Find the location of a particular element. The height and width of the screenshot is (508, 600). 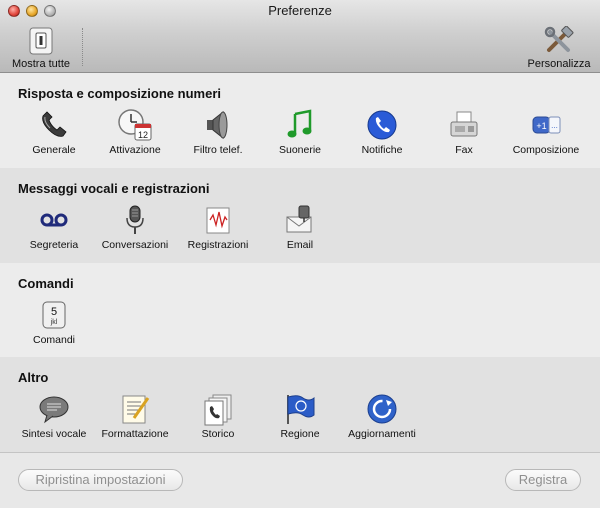

pane-call-filter: Filtro telef. is located at coordinates (218, 131).